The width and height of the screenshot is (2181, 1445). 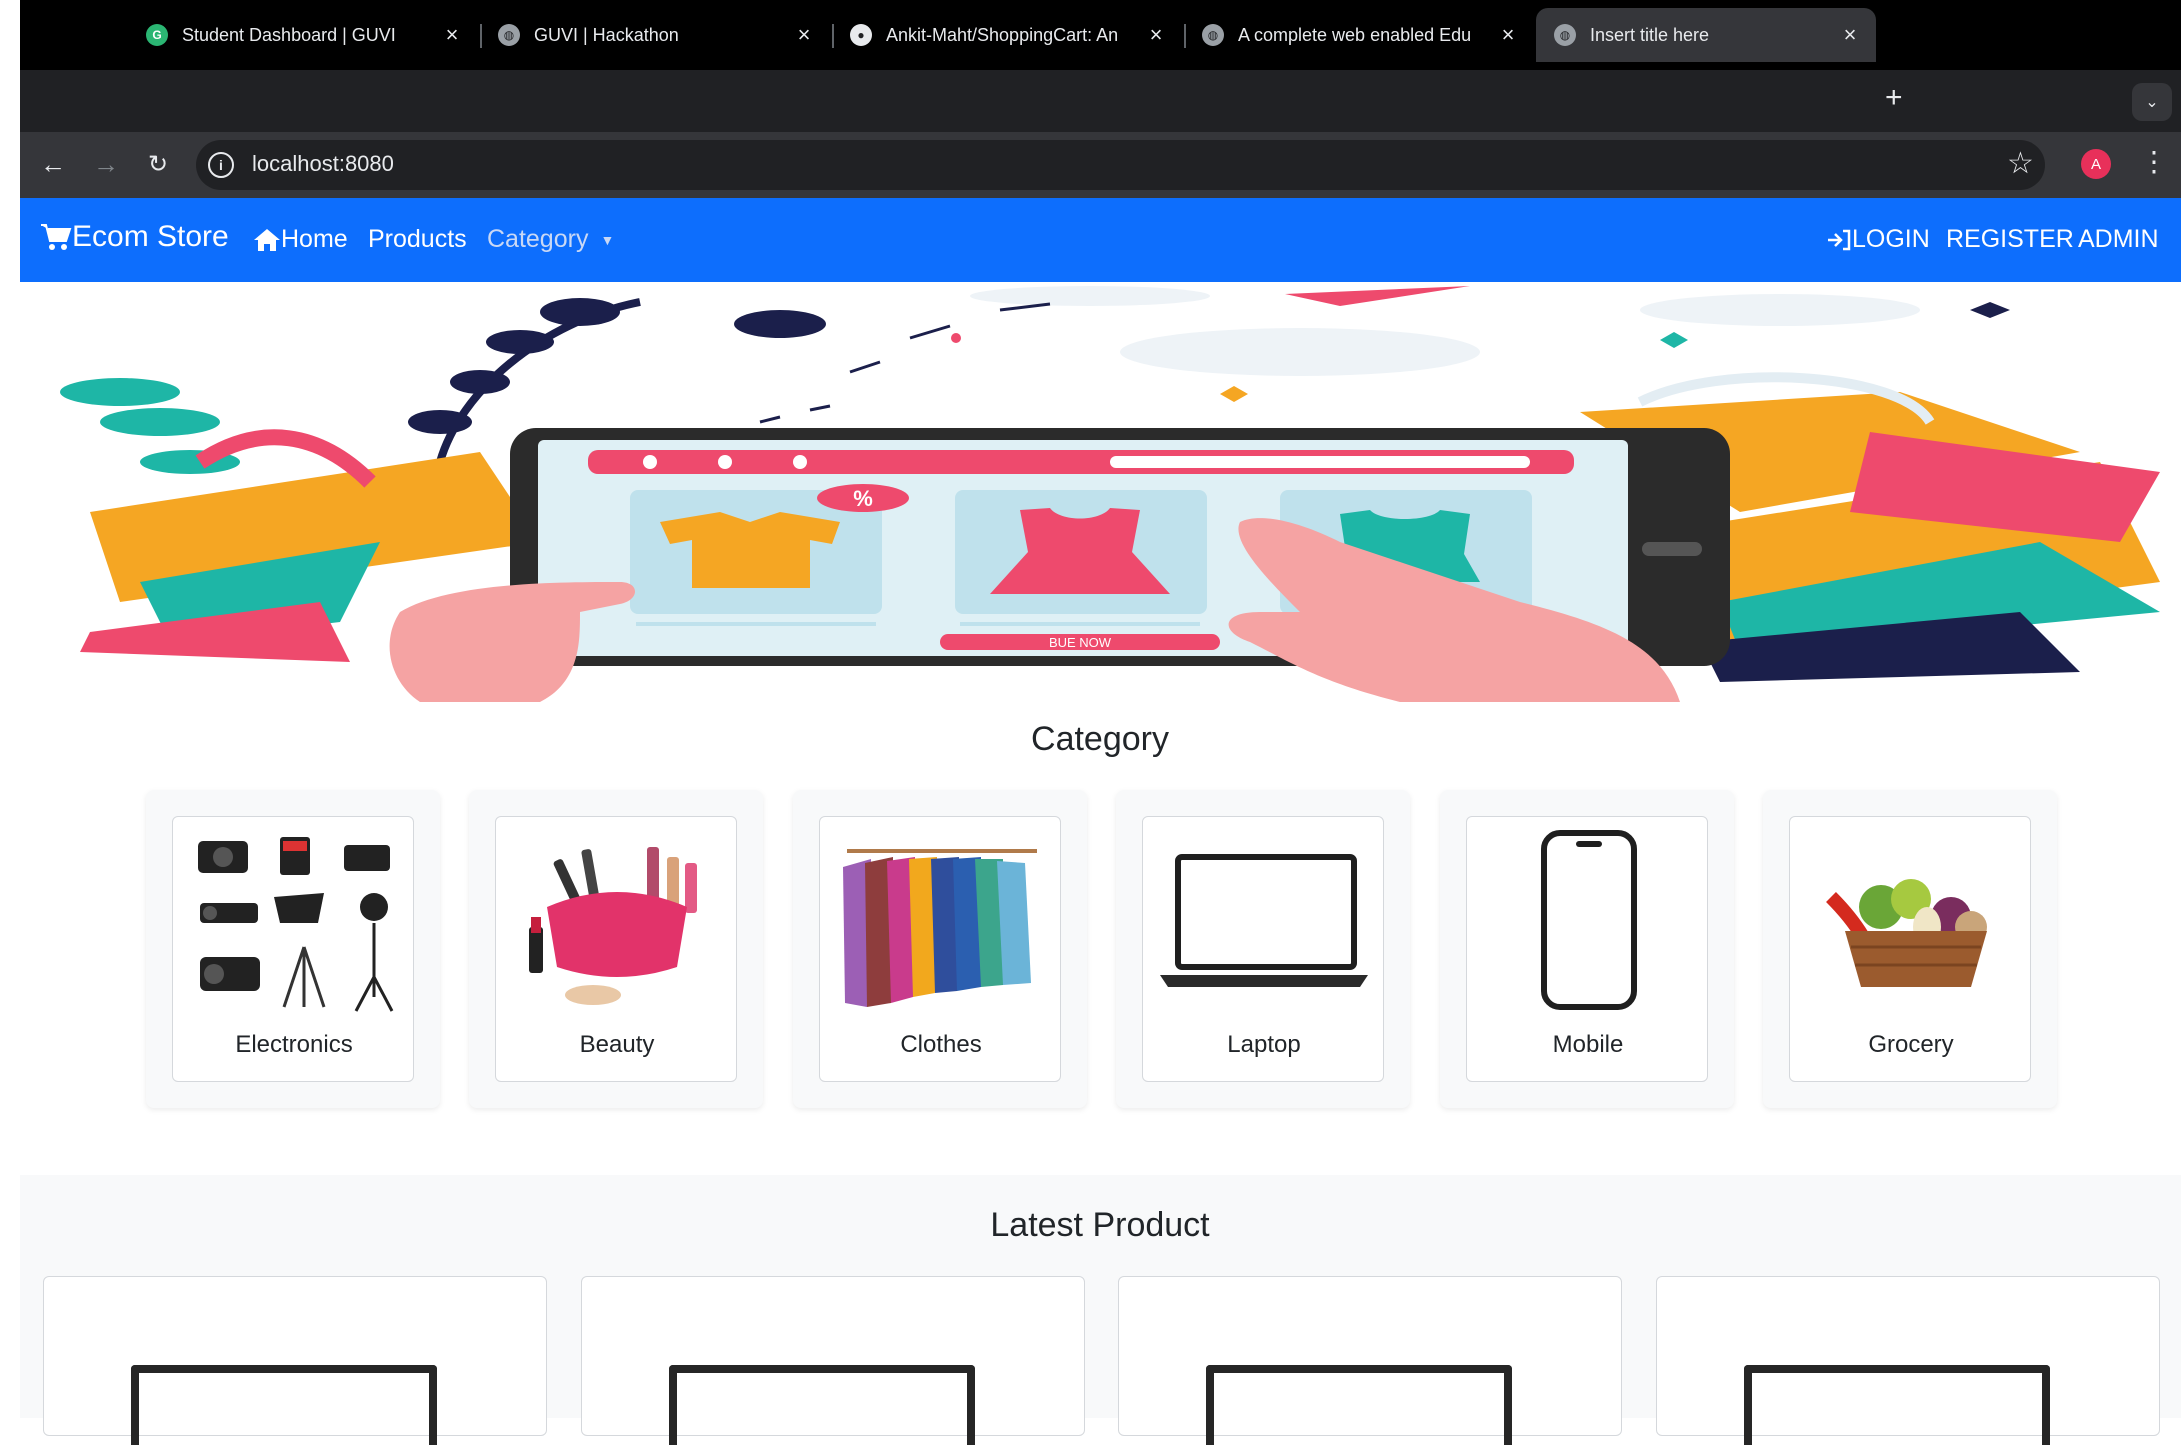 What do you see at coordinates (10, 709) in the screenshot?
I see `screen-left-margin` at bounding box center [10, 709].